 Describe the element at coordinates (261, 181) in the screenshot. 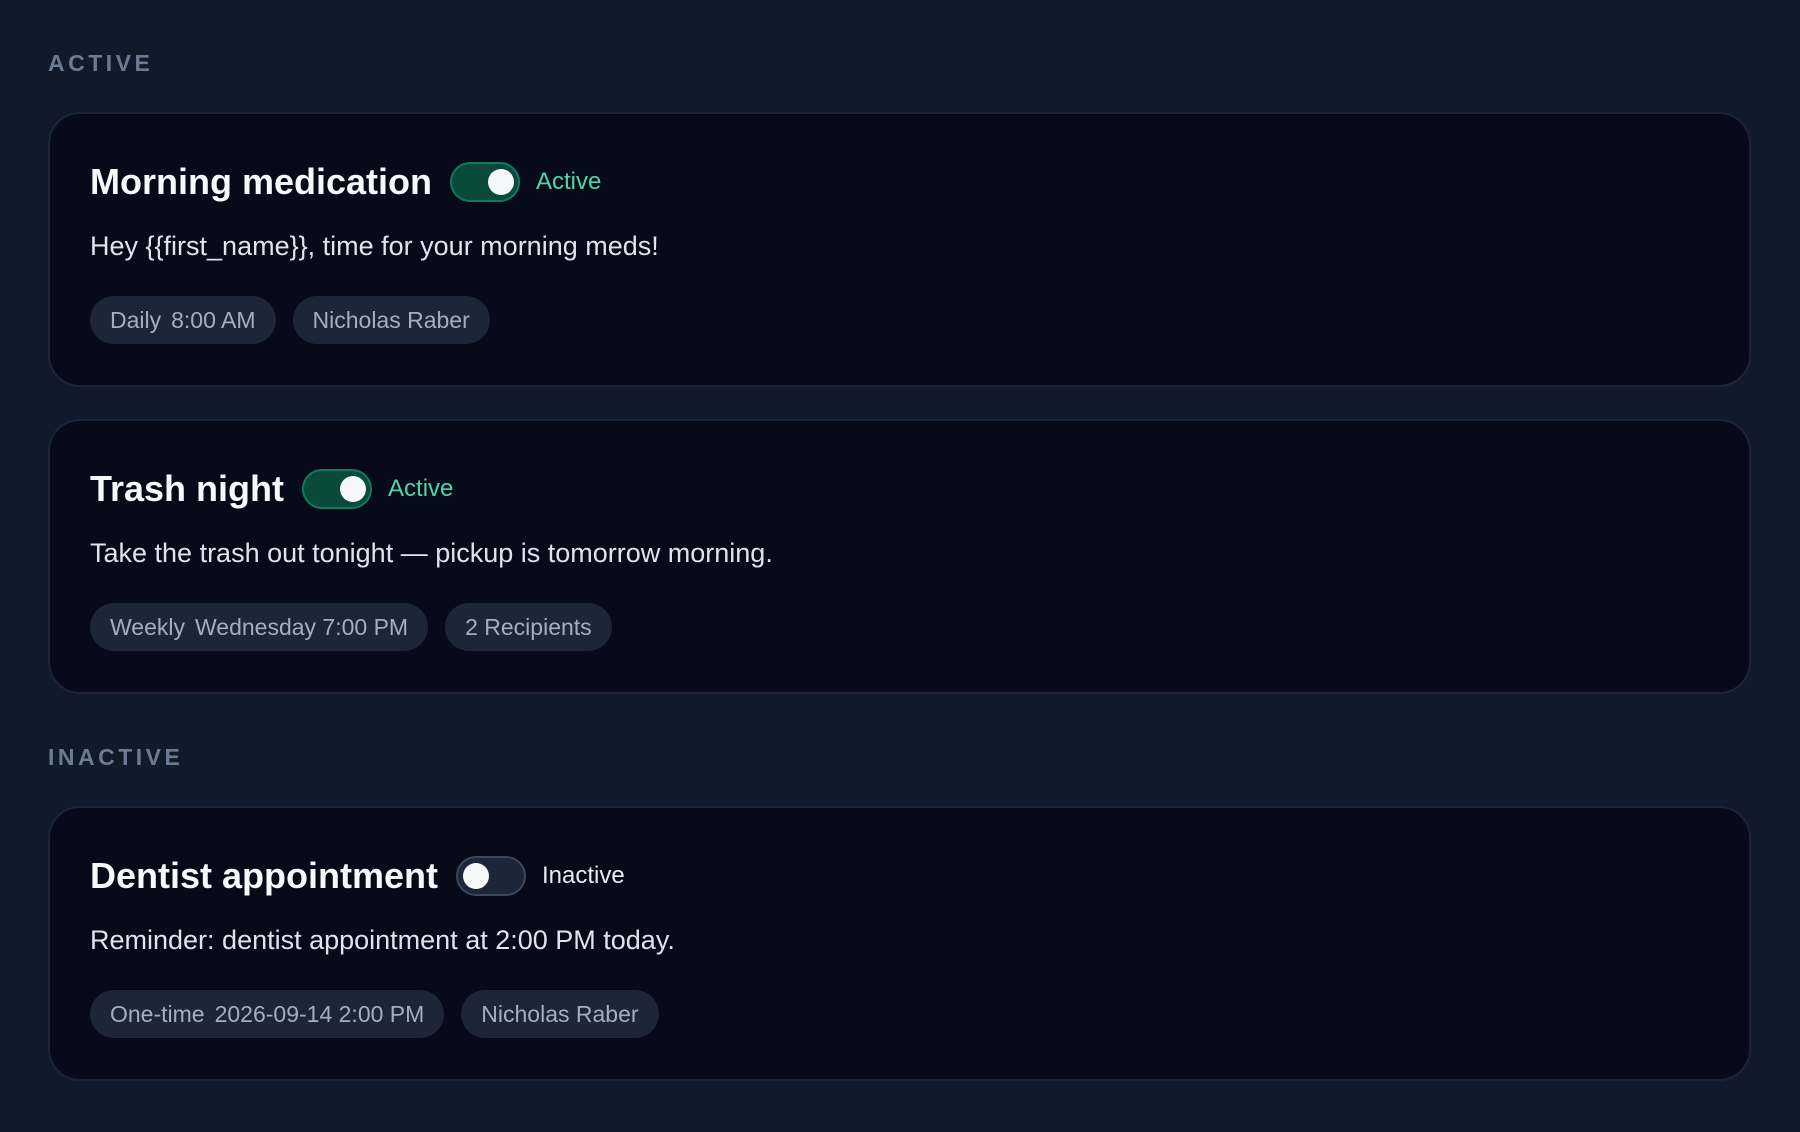

I see `reminder-title: Morning medication` at that location.